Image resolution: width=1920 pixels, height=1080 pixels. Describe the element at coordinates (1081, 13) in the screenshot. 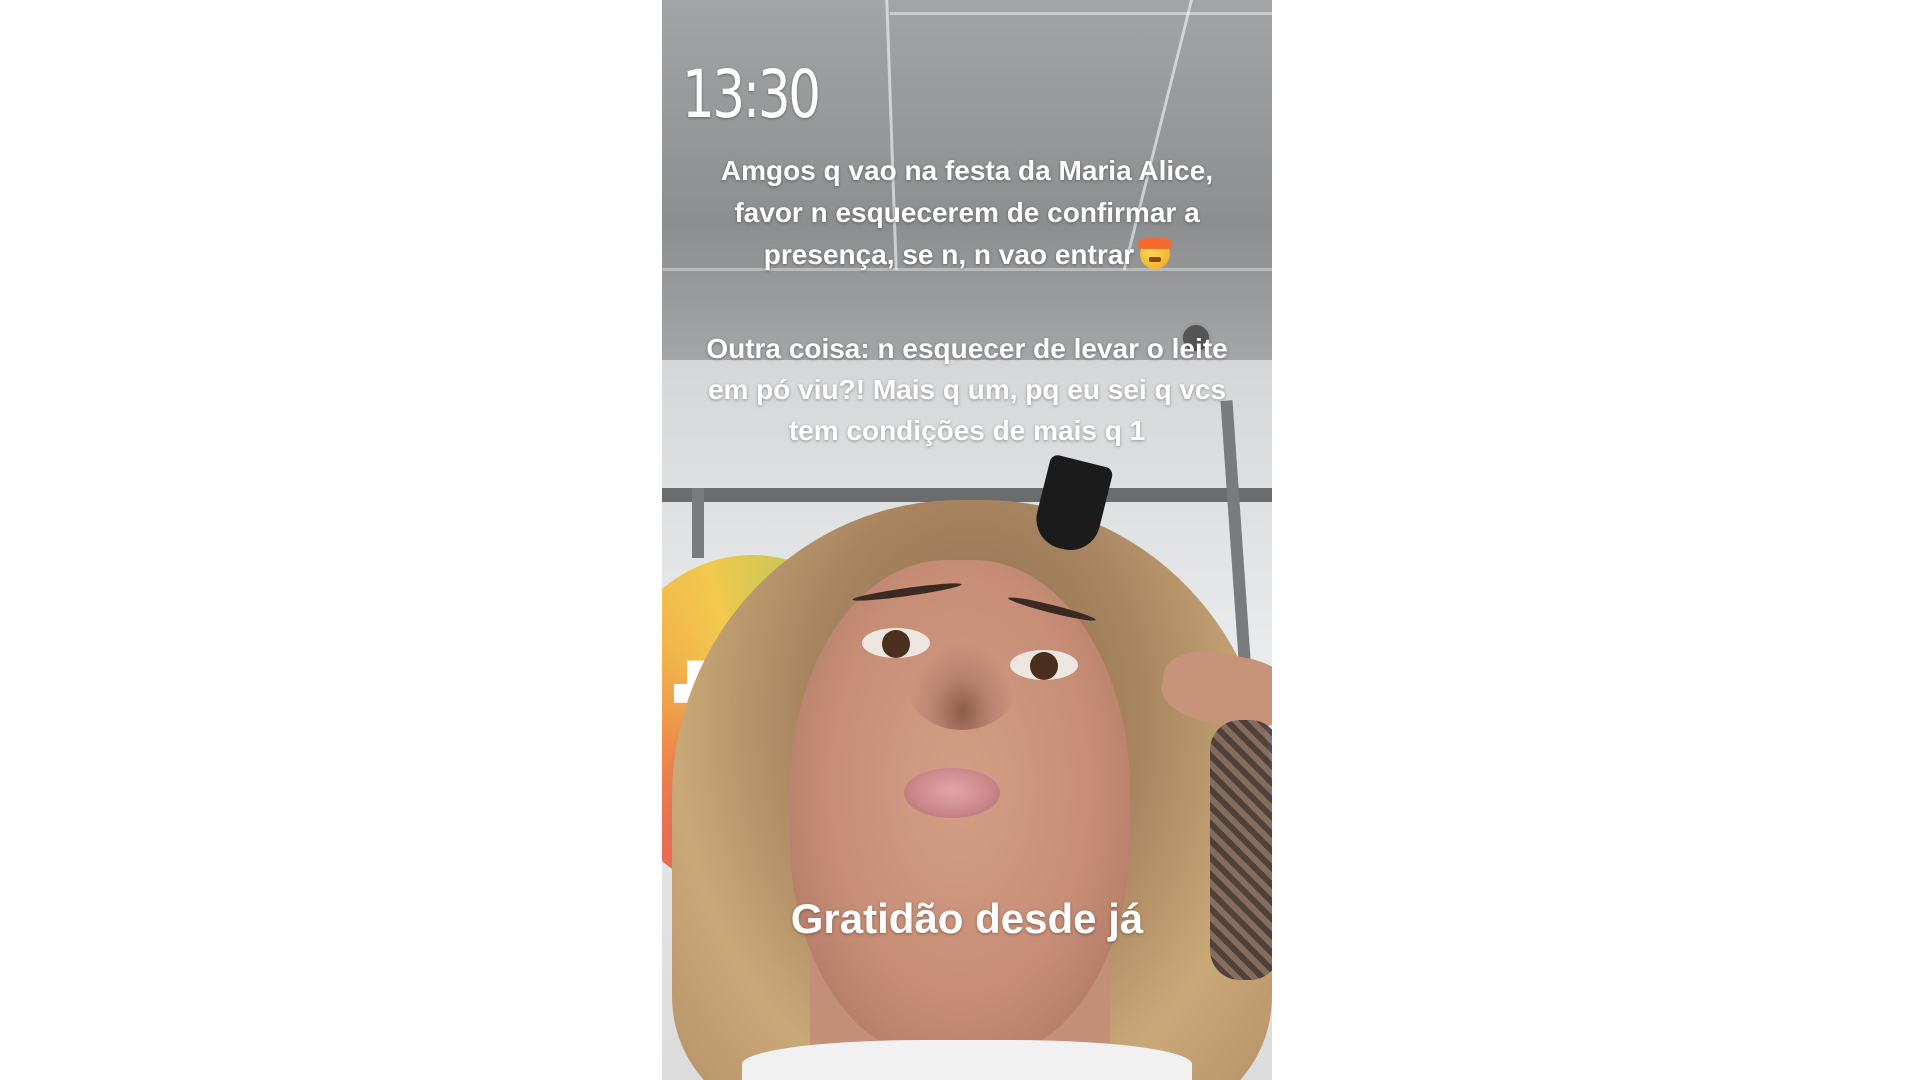

I see `ceiling-seam` at that location.